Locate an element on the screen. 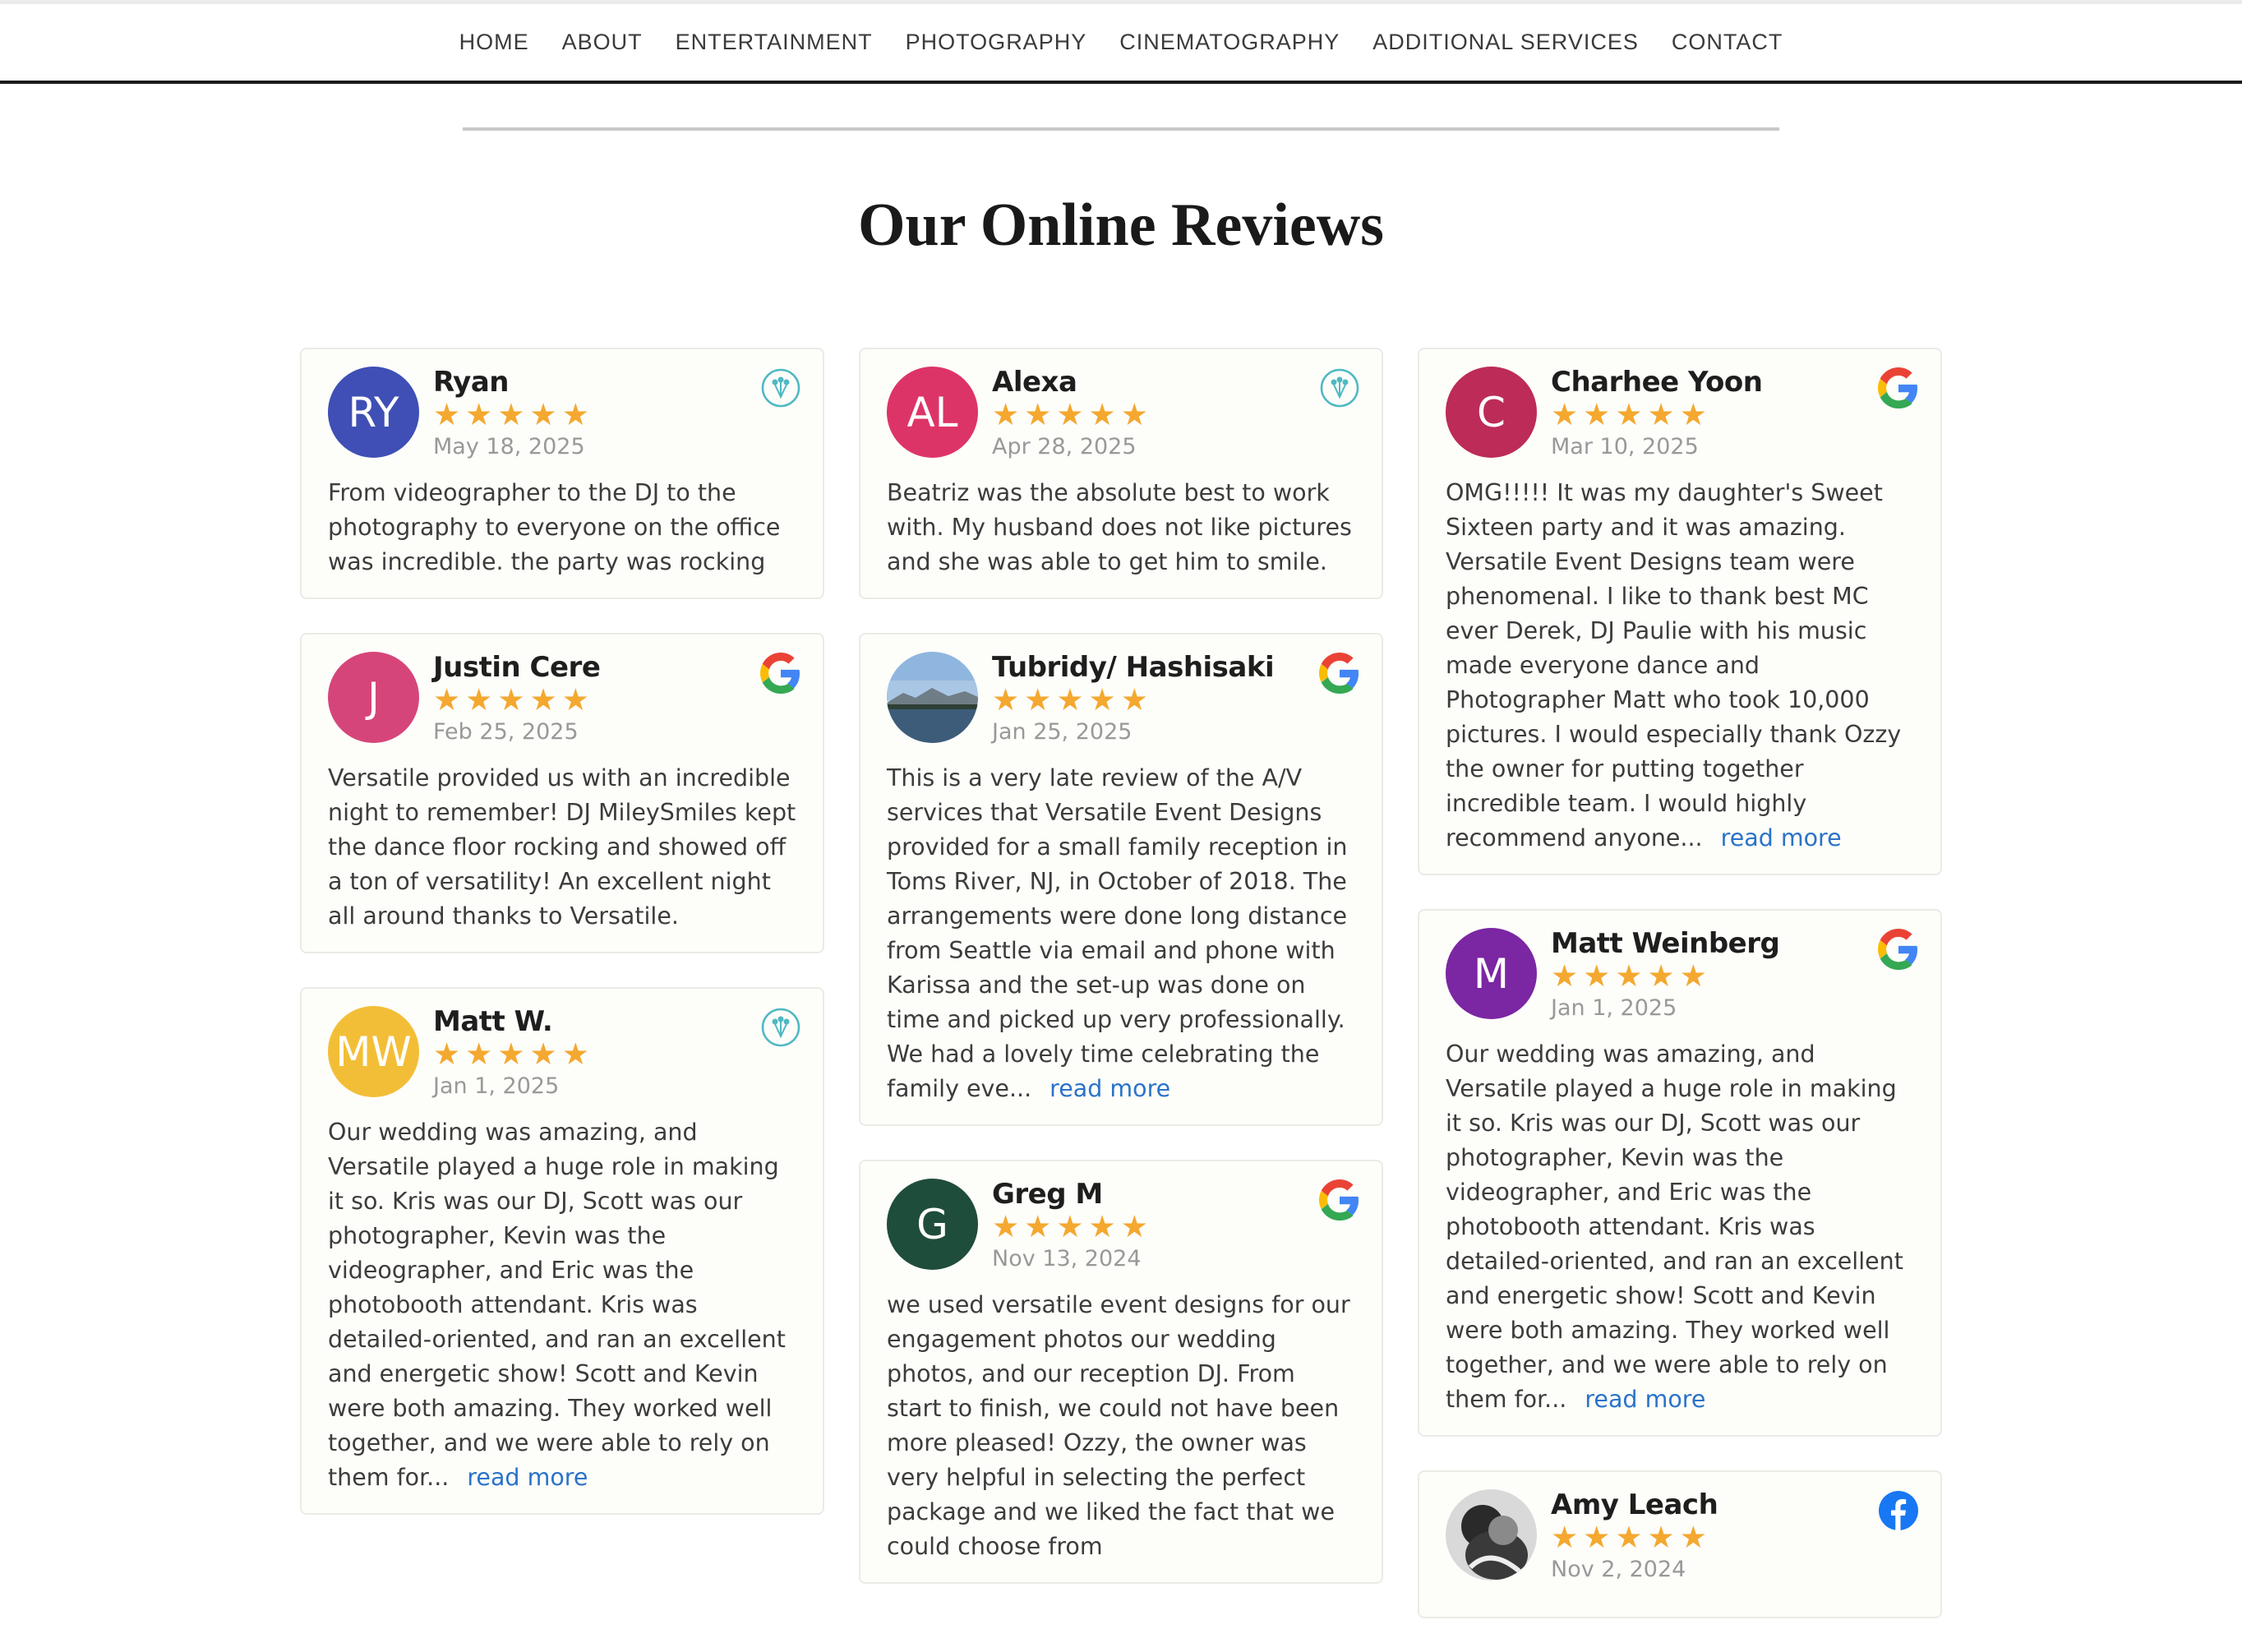 This screenshot has height=1652, width=2242. review-date: Mar 10, 2025 is located at coordinates (1625, 446).